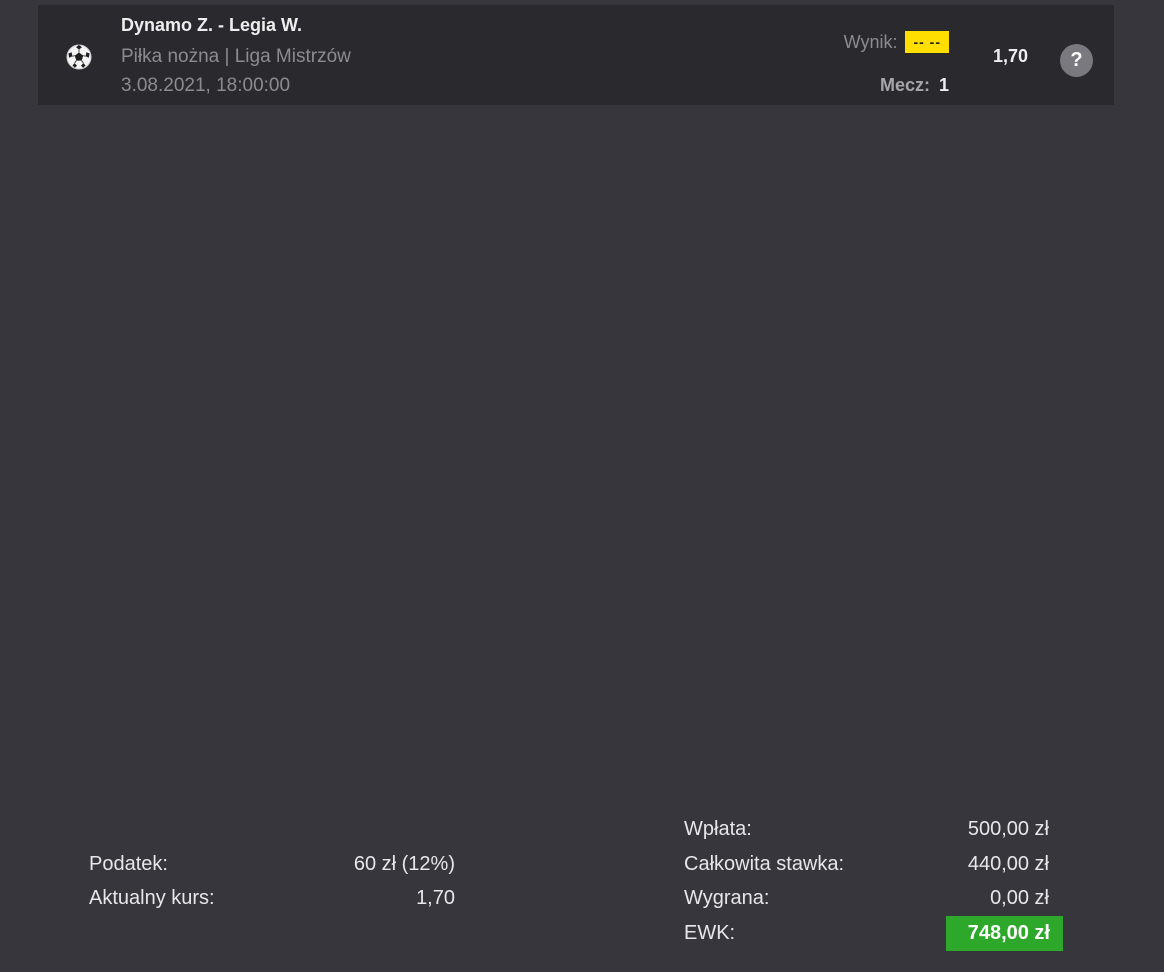 This screenshot has width=1164, height=972. What do you see at coordinates (943, 85) in the screenshot?
I see `match-value: 1` at bounding box center [943, 85].